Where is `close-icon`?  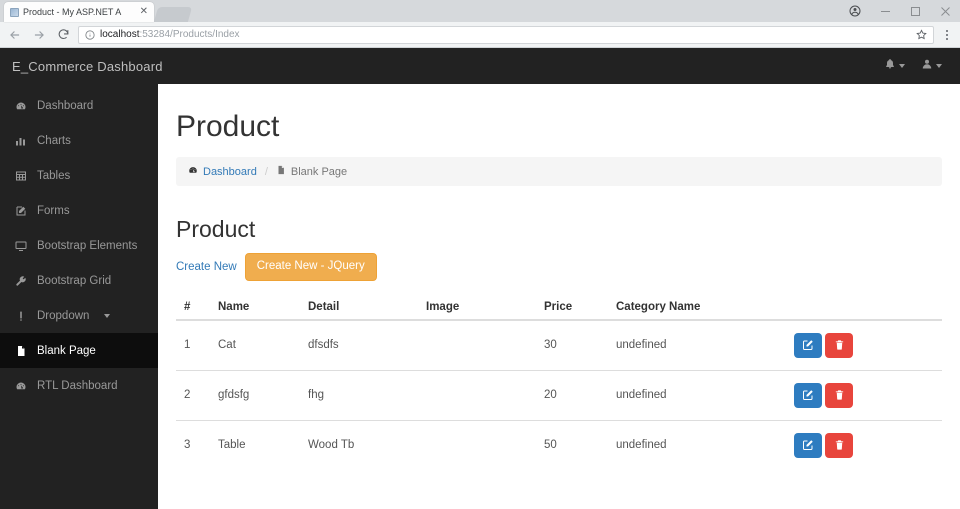 close-icon is located at coordinates (945, 11).